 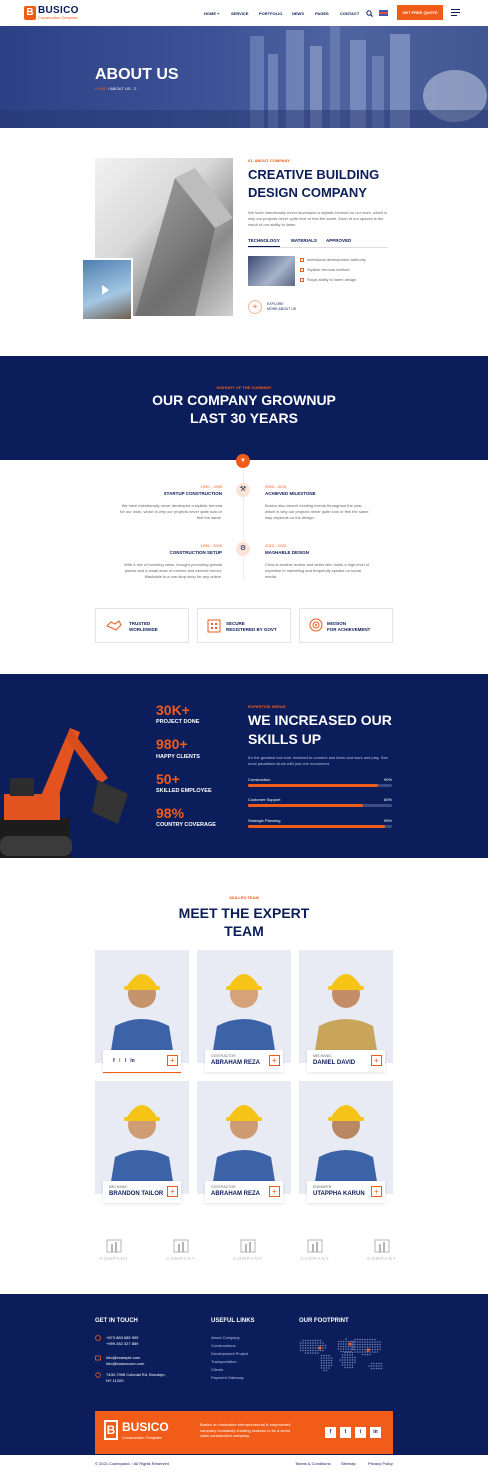 I want to click on stat-number: 980+, so click(x=172, y=744).